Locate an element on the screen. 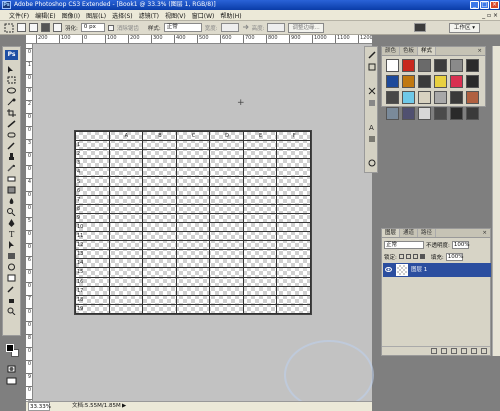 The image size is (500, 411). intersect-selection-icon is located at coordinates (57, 27).